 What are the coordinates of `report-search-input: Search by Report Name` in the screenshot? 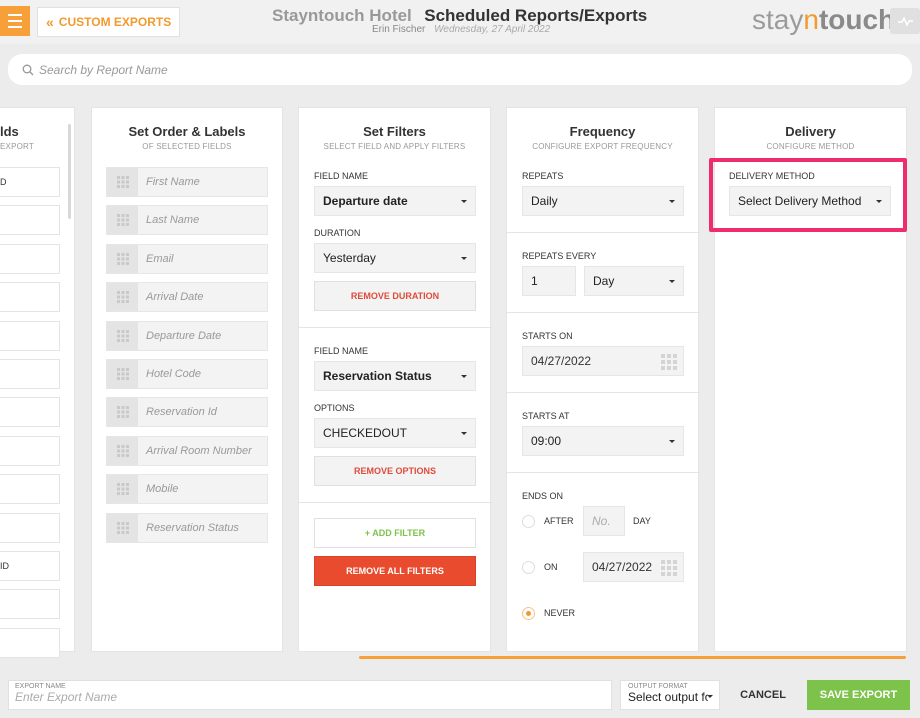 It's located at (460, 69).